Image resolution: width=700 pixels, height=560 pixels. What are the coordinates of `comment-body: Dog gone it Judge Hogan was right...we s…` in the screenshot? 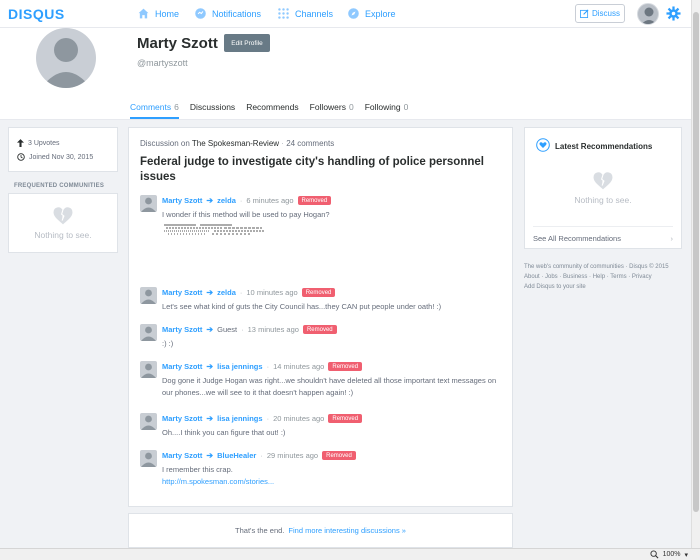 It's located at (329, 386).